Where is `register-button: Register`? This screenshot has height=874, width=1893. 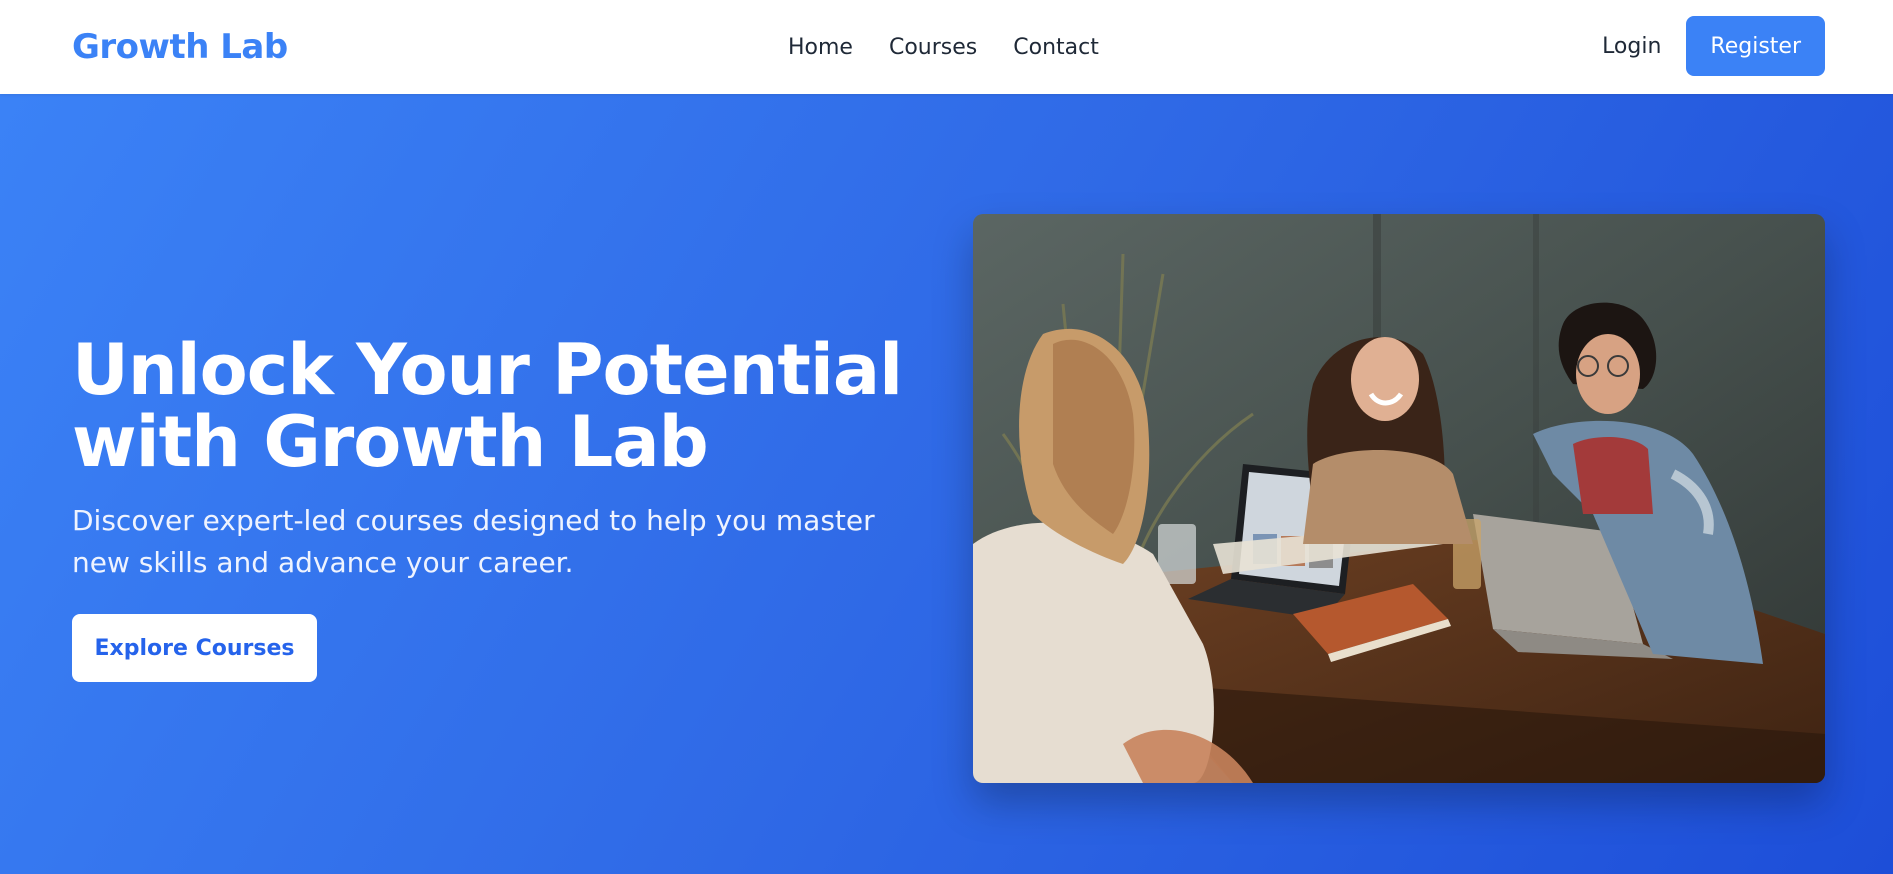
register-button: Register is located at coordinates (1755, 46).